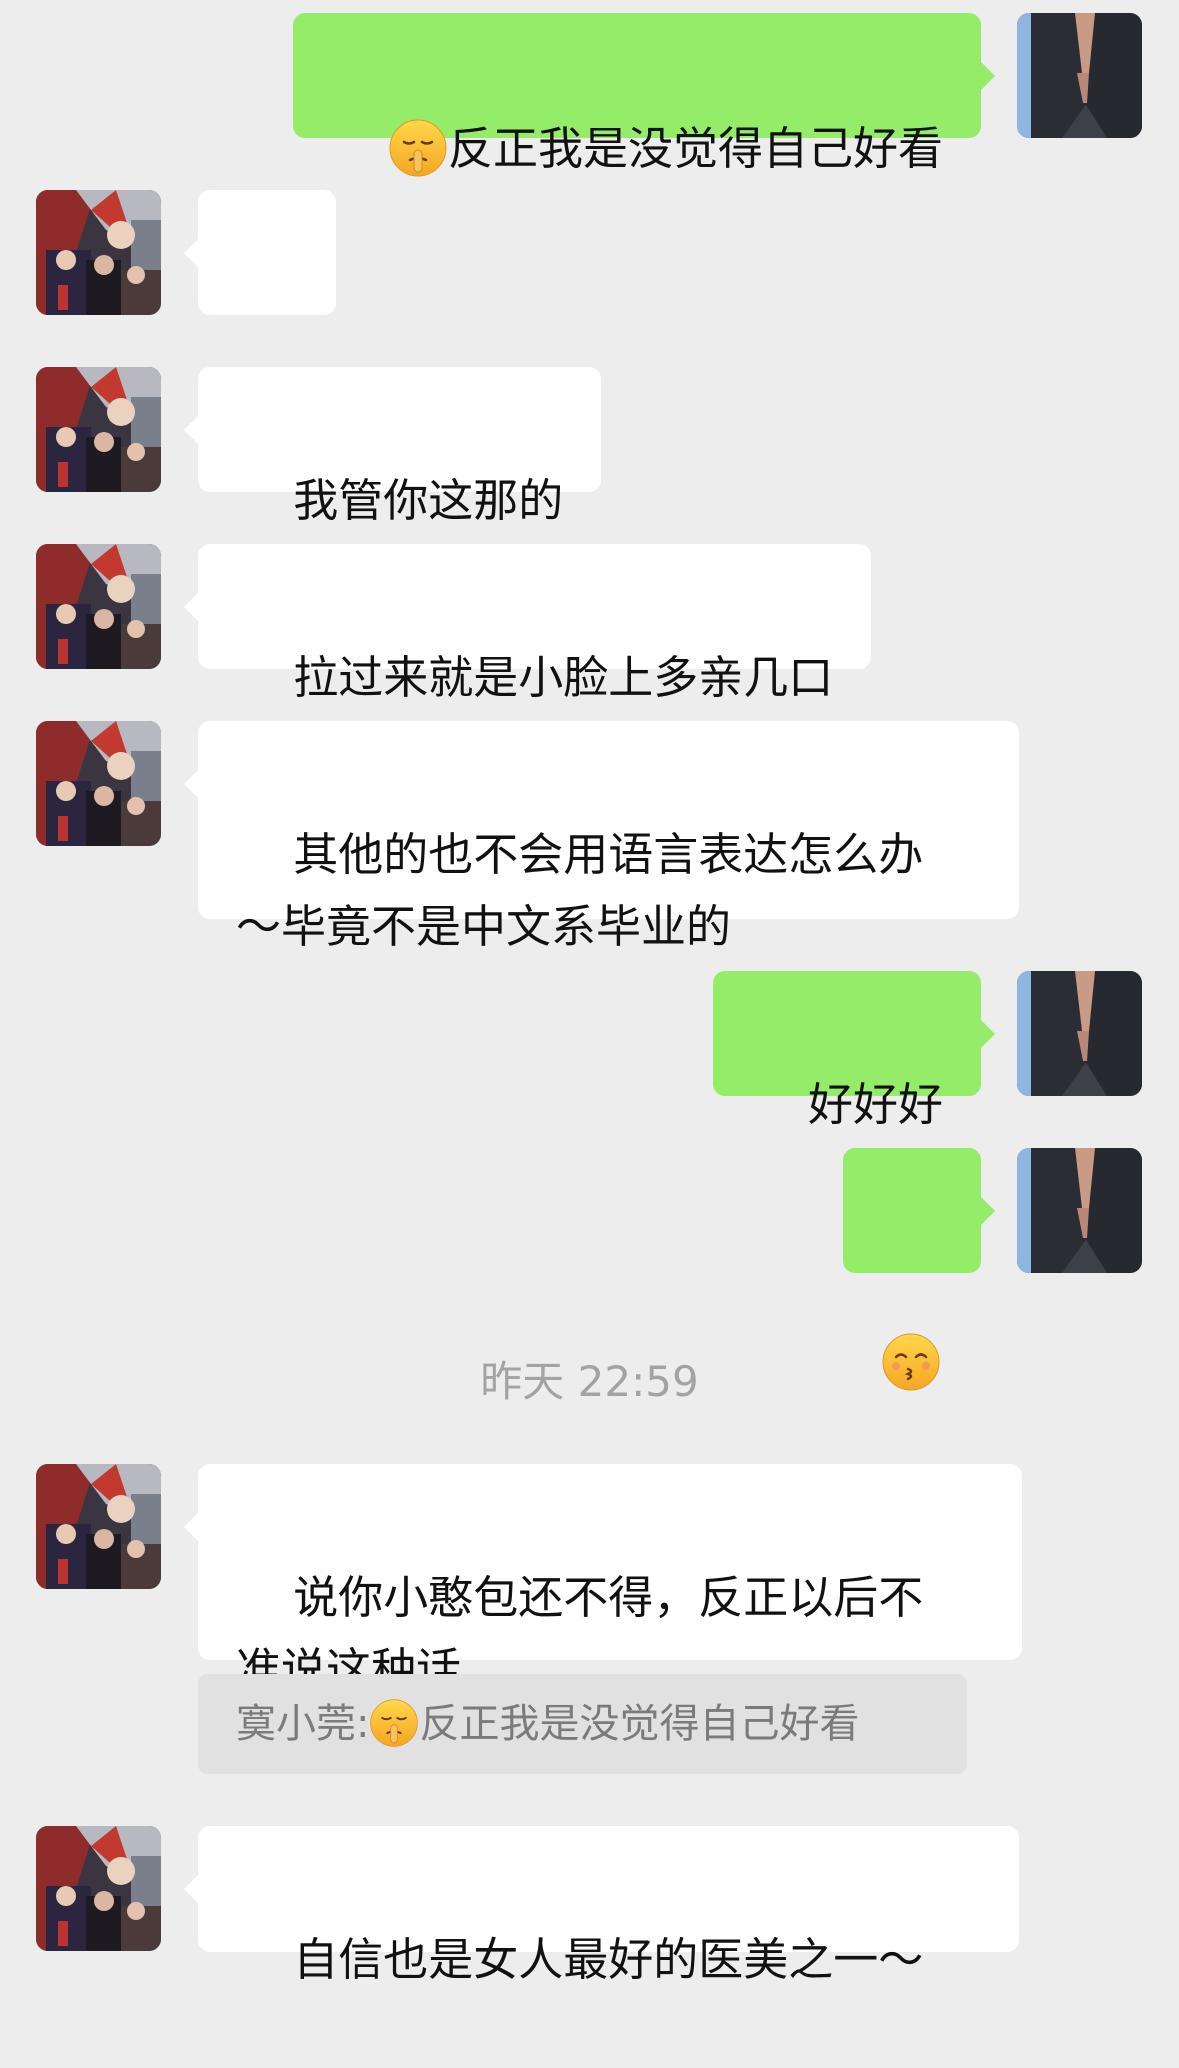  I want to click on message-bubble-outgoing: 好好好, so click(854, 1051).